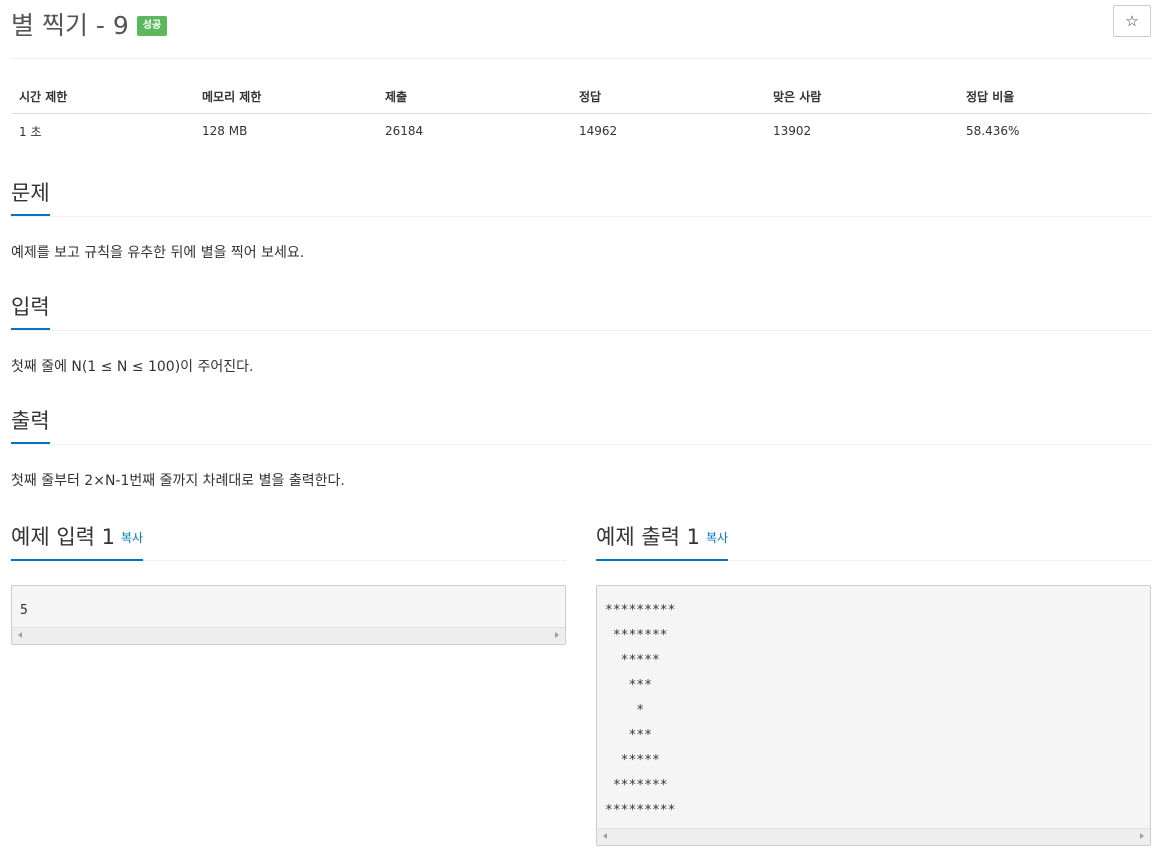 The image size is (1160, 856). What do you see at coordinates (24, 610) in the screenshot?
I see `sample-input-content: 5` at bounding box center [24, 610].